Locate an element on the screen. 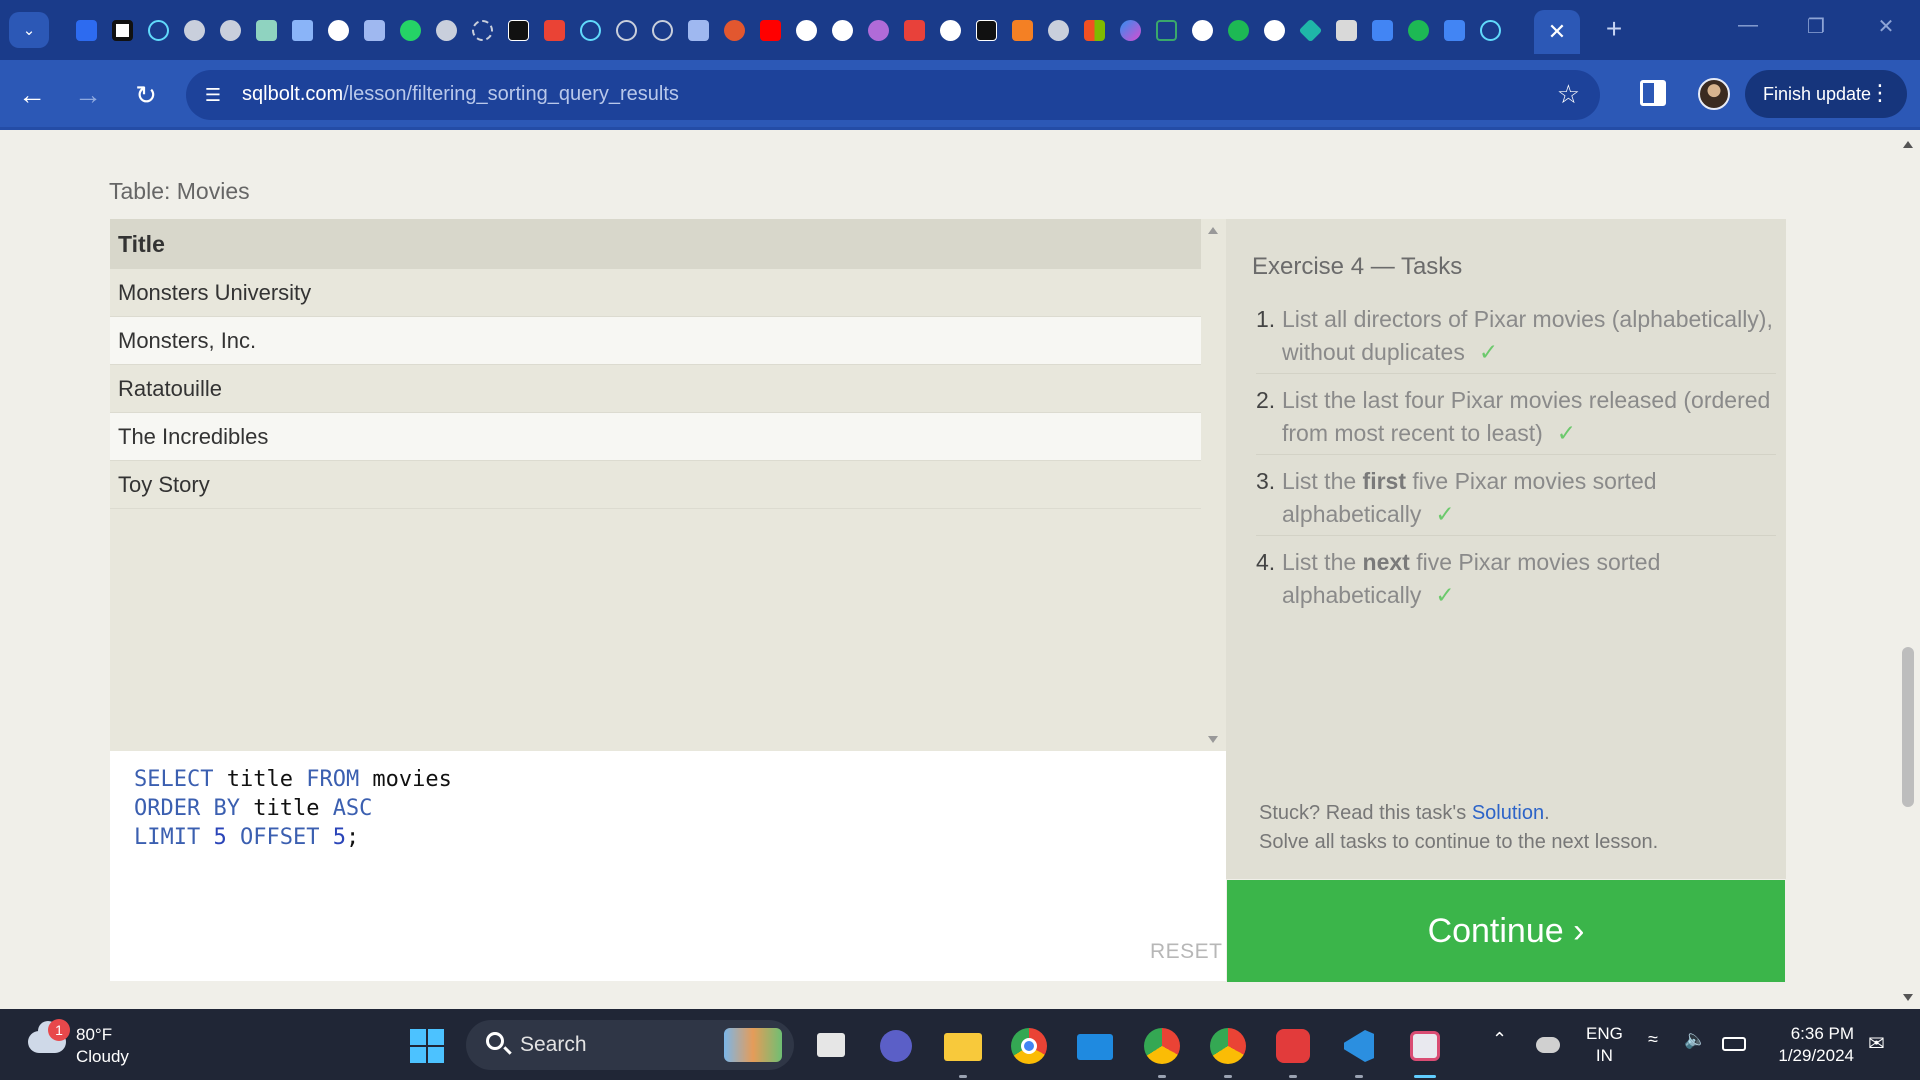 The height and width of the screenshot is (1080, 1920). close-window-button: ✕ is located at coordinates (1886, 26).